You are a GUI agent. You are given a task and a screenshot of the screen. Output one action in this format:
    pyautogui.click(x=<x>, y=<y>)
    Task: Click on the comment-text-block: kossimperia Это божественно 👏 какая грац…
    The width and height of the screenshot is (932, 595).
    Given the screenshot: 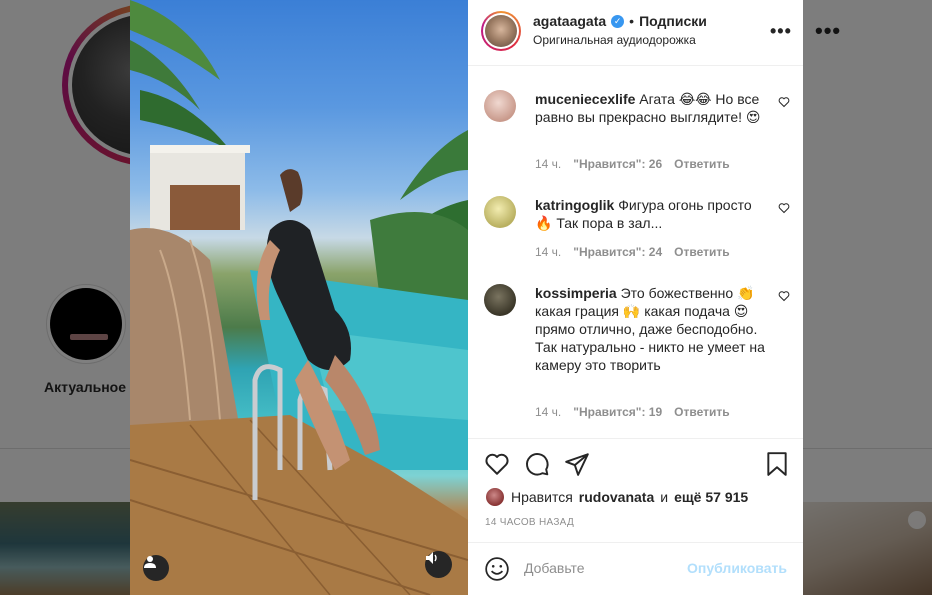 What is the action you would take?
    pyautogui.click(x=650, y=329)
    